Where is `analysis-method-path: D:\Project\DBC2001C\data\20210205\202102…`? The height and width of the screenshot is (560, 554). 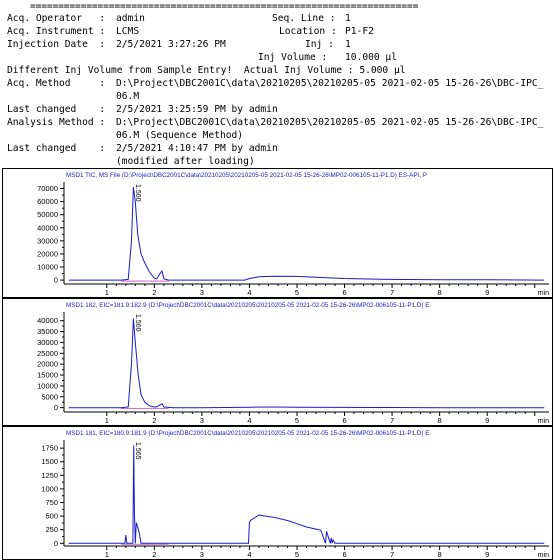
analysis-method-path: D:\Project\DBC2001C\data\20210205\202102… is located at coordinates (330, 122).